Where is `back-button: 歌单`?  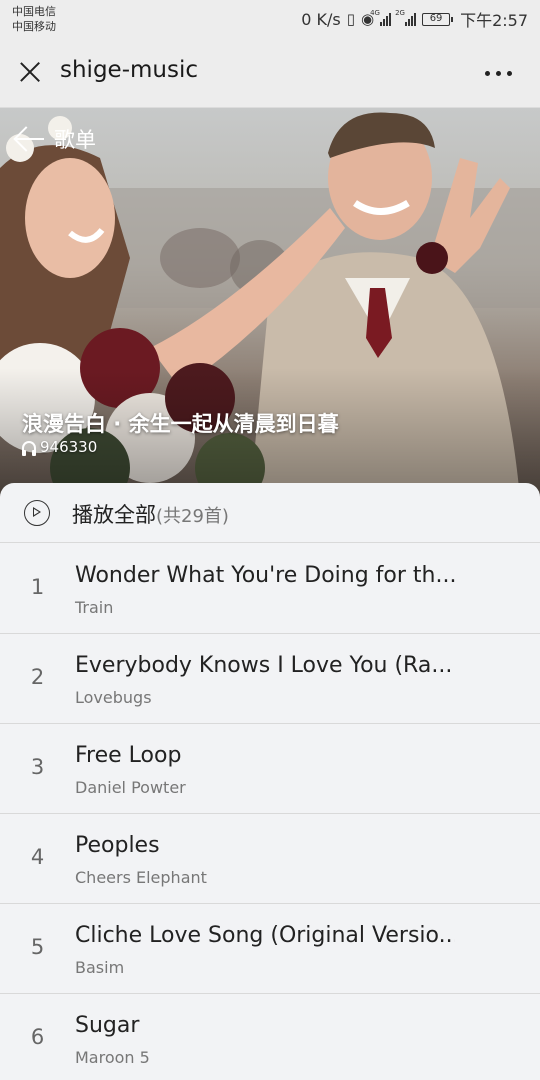 back-button: 歌单 is located at coordinates (54, 139).